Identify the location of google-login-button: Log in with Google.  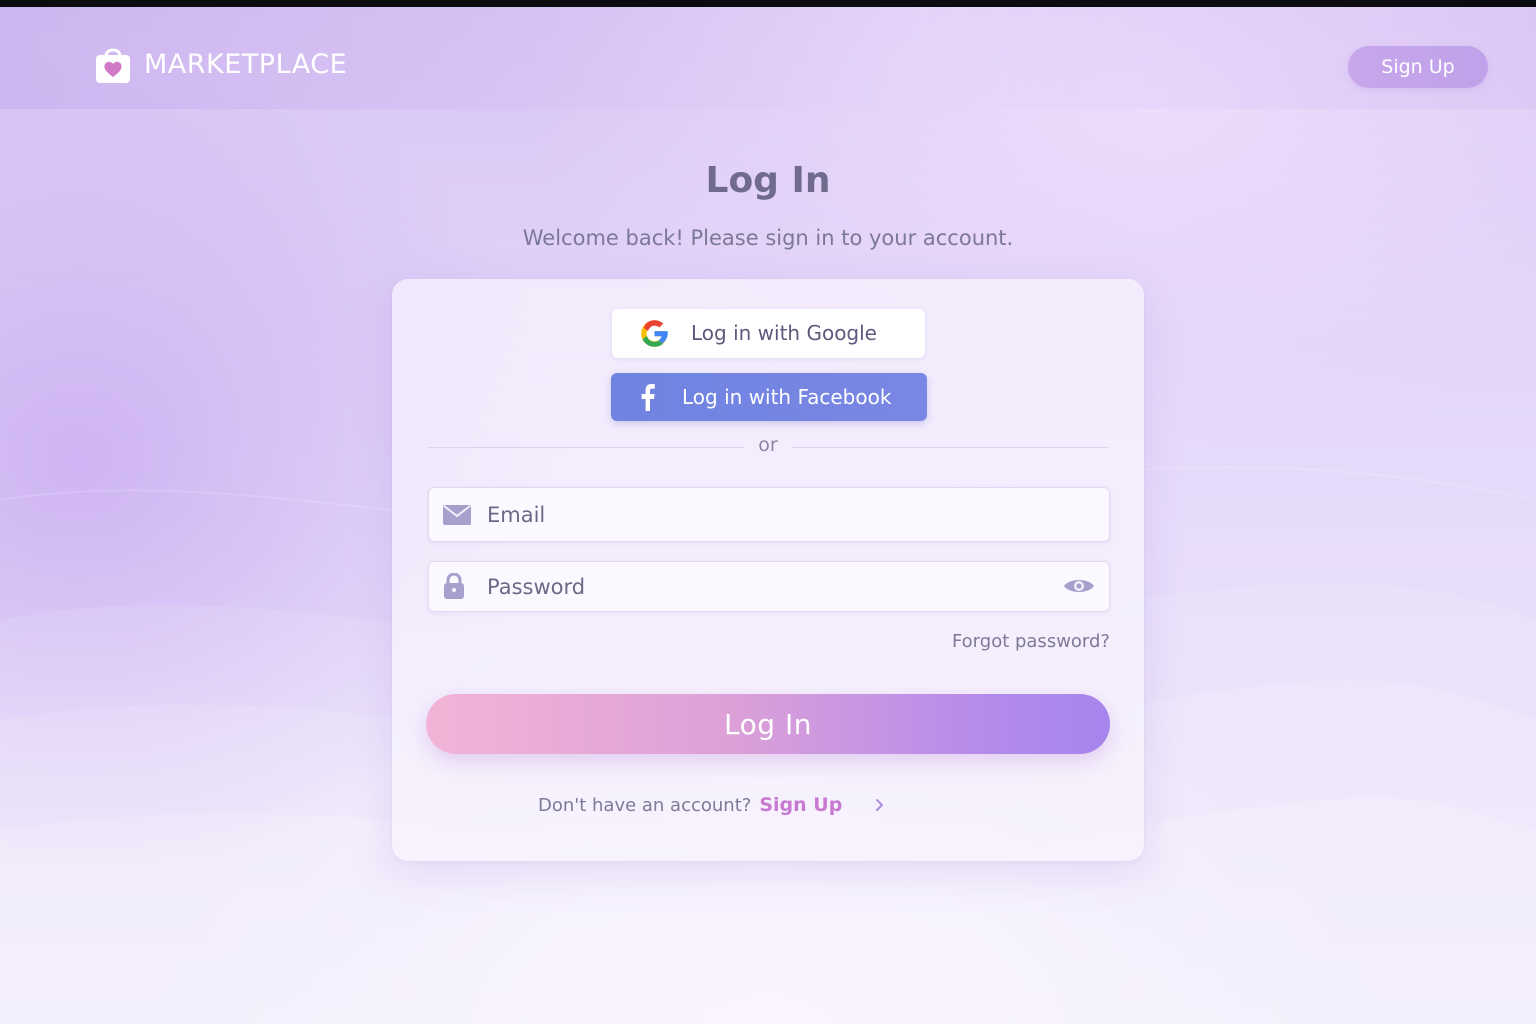
(768, 333).